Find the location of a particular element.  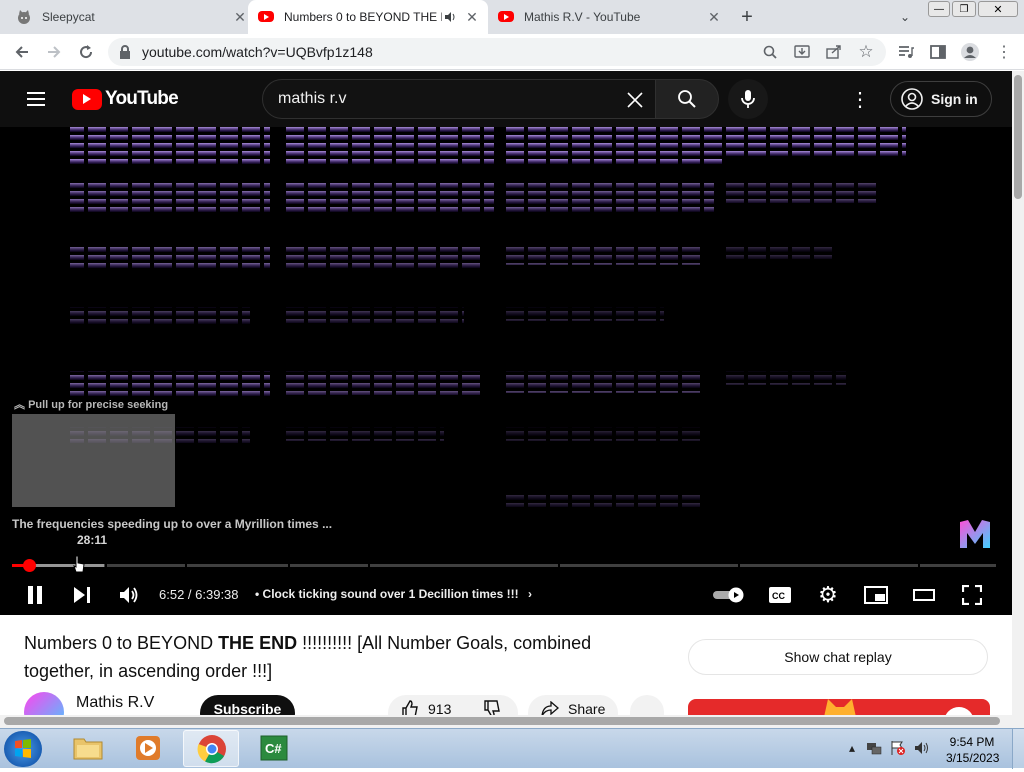

close-window-icon: ✕ is located at coordinates (998, 9).